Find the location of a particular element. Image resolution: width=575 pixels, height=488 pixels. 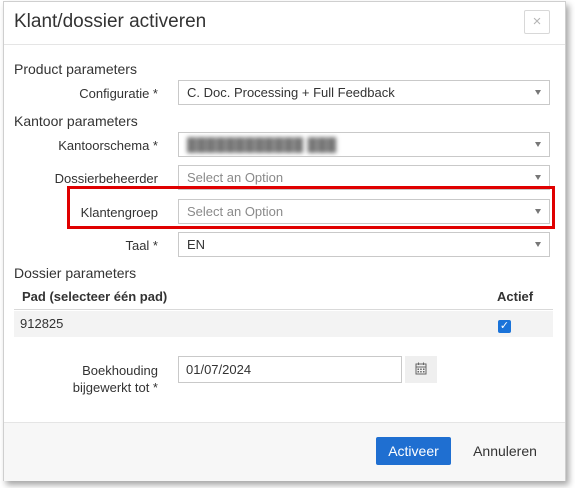

pad-cell: 912825 is located at coordinates (42, 323).